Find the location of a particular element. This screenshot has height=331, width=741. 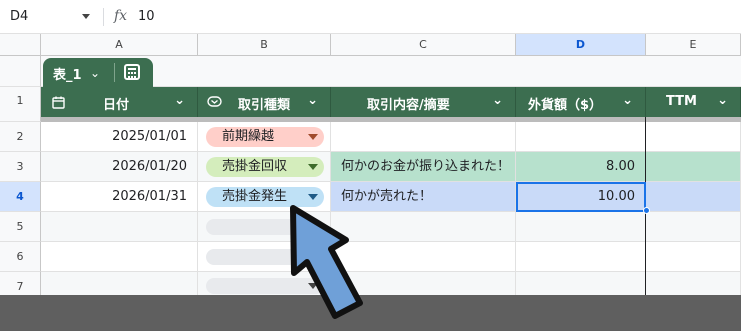

column-header-c: C is located at coordinates (423, 45).